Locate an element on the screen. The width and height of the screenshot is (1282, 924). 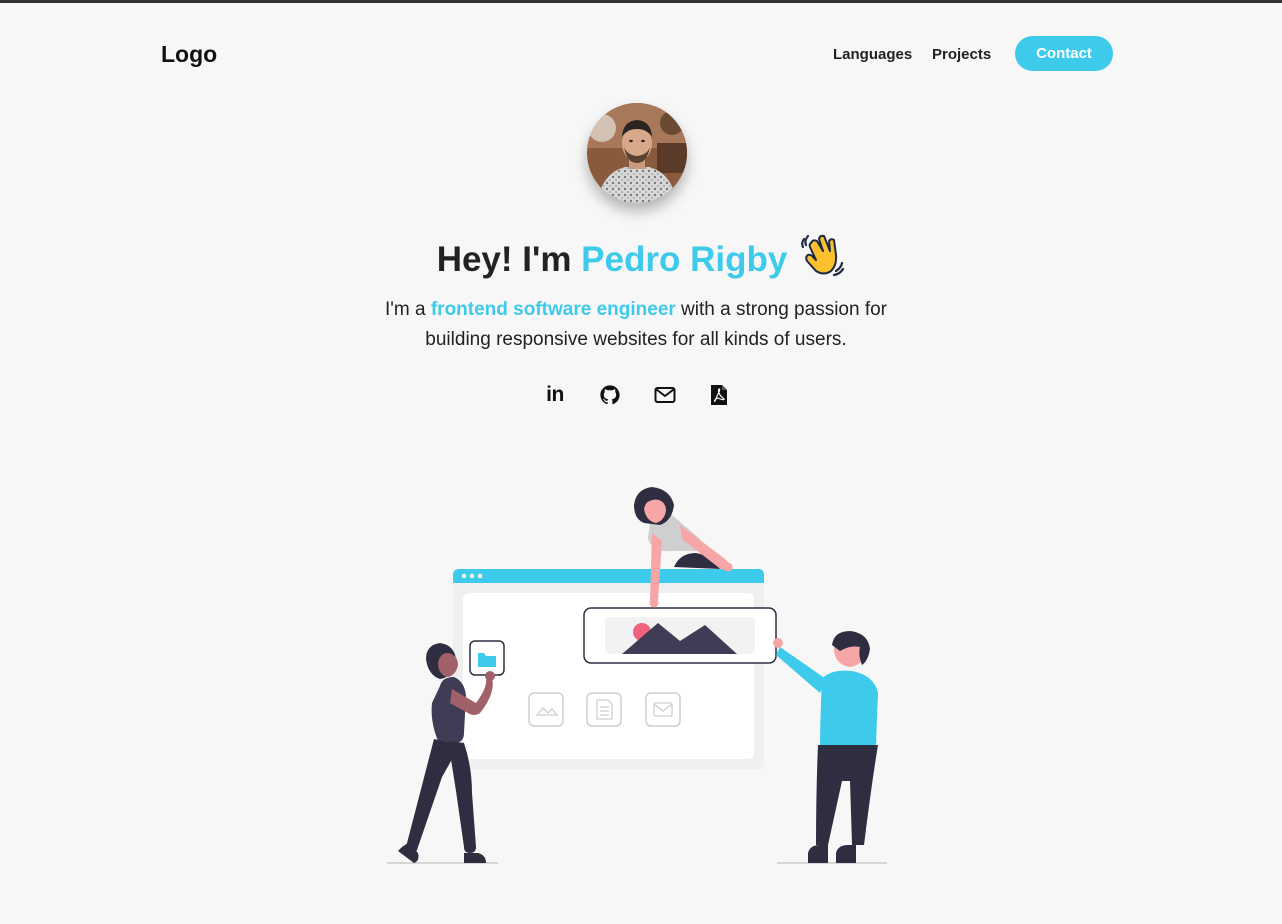
linkedin-icon-label: in is located at coordinates (555, 394).